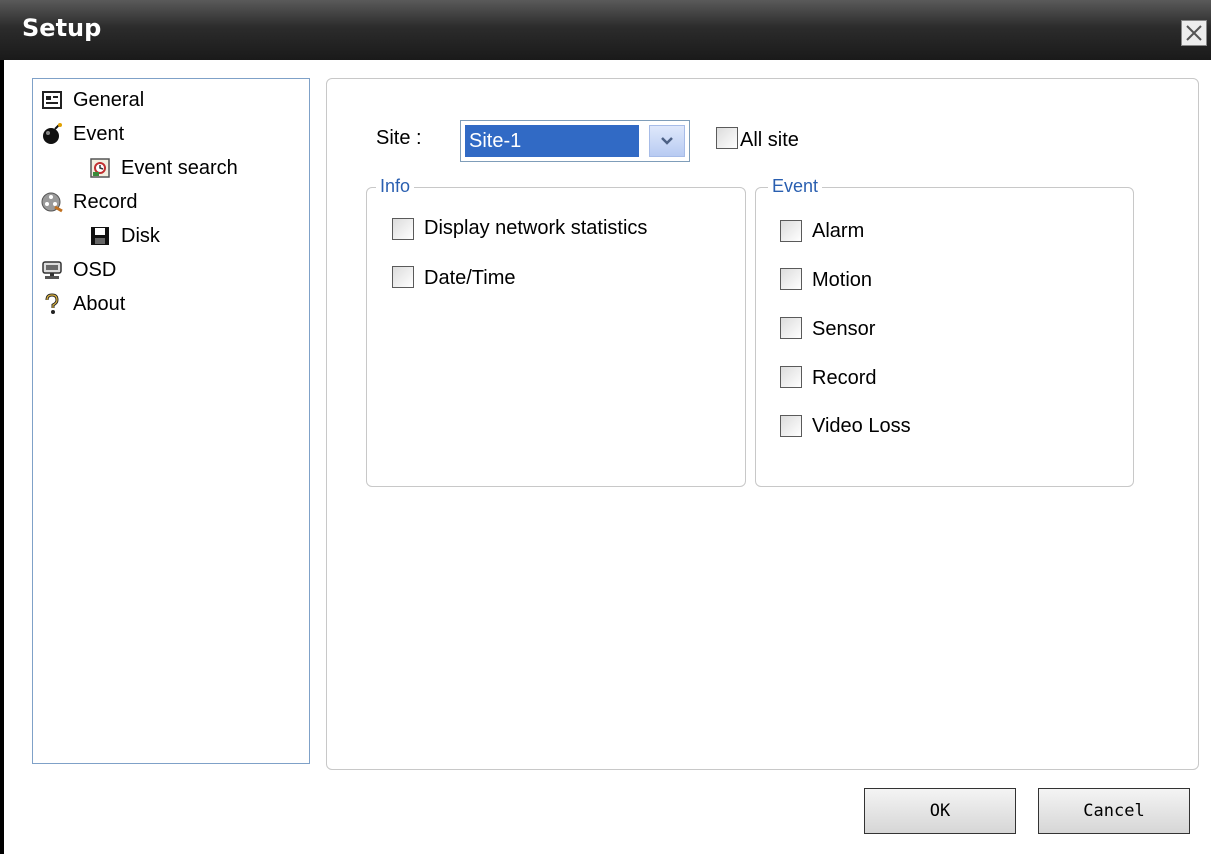 The width and height of the screenshot is (1211, 854). I want to click on nav-item-event-search: Event search, so click(163, 168).